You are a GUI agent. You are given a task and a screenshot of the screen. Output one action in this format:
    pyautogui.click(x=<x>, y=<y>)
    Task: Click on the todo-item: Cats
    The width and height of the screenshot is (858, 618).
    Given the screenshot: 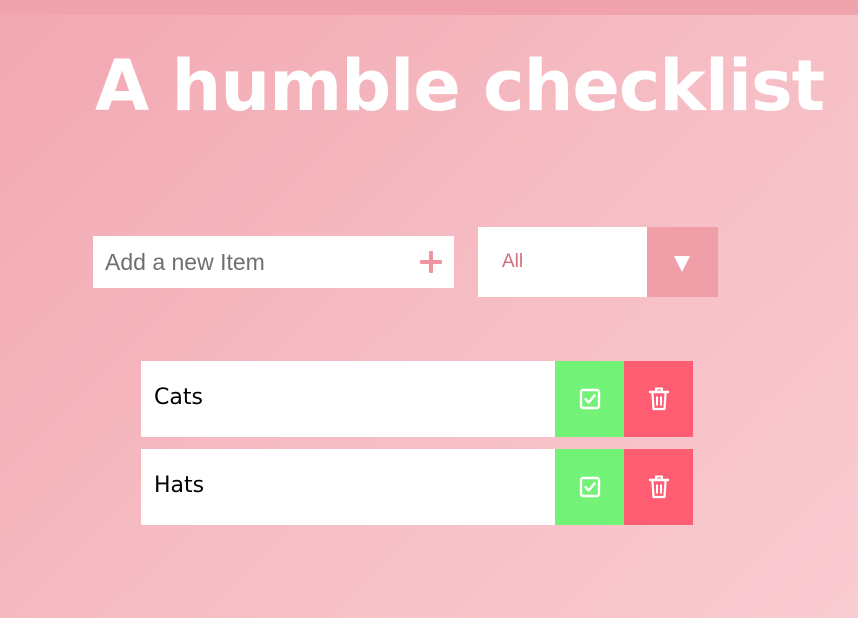 What is the action you would take?
    pyautogui.click(x=417, y=399)
    